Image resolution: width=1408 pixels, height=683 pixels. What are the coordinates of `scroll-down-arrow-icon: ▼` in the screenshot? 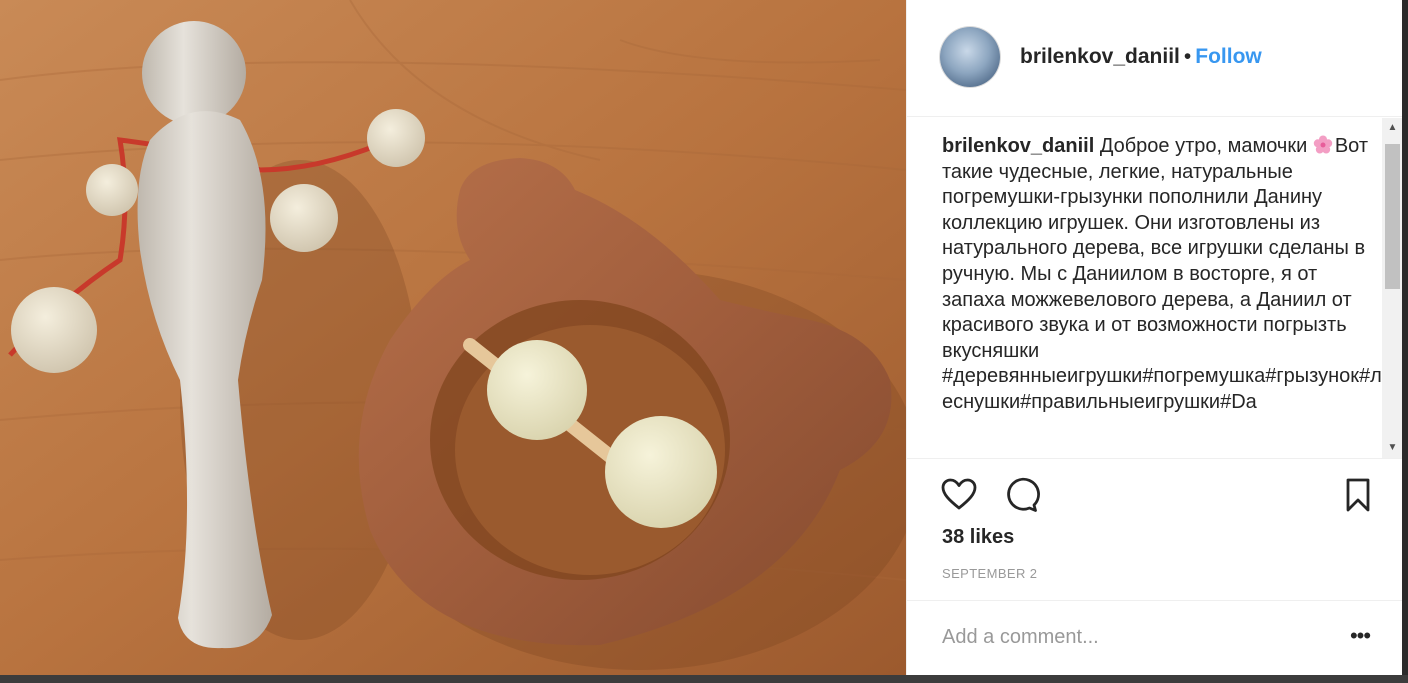 It's located at (1392, 448).